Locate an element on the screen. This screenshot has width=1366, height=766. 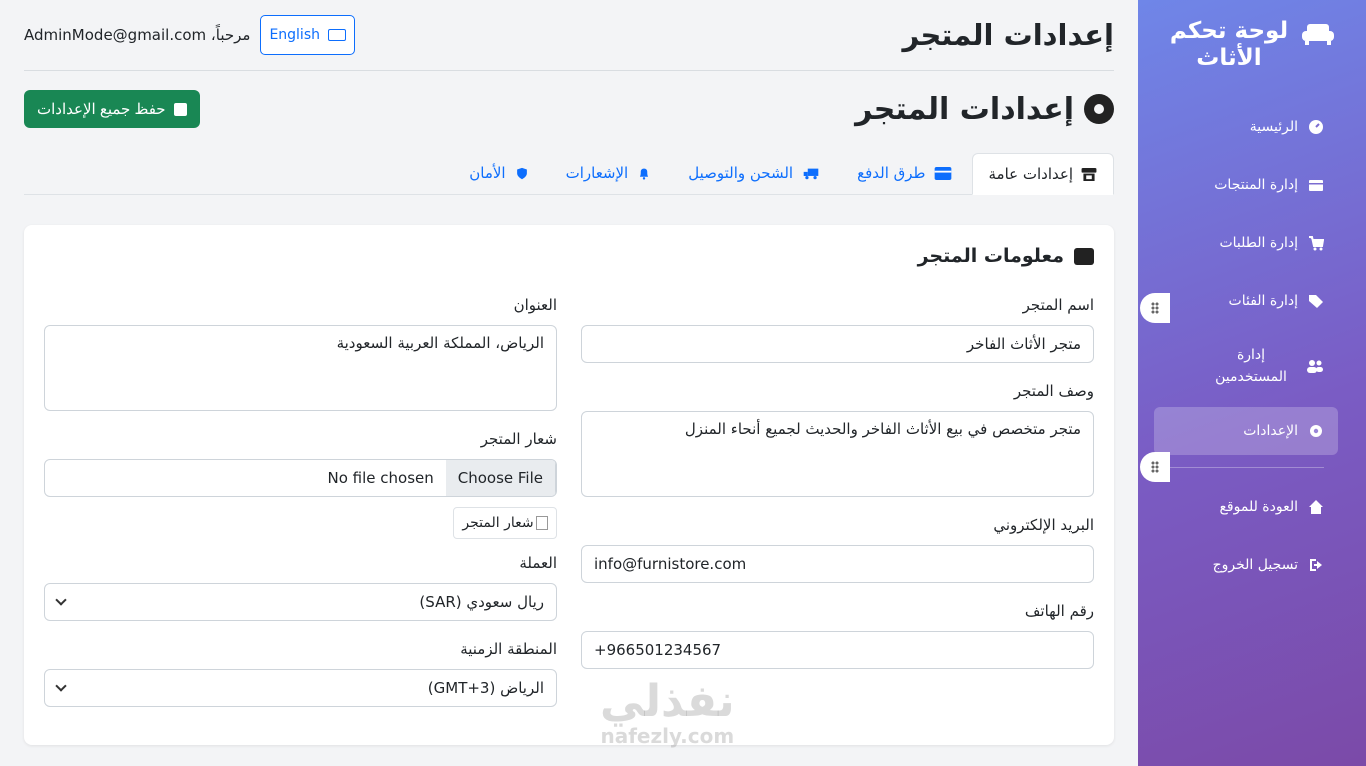
address-label: العنوان is located at coordinates (535, 305).